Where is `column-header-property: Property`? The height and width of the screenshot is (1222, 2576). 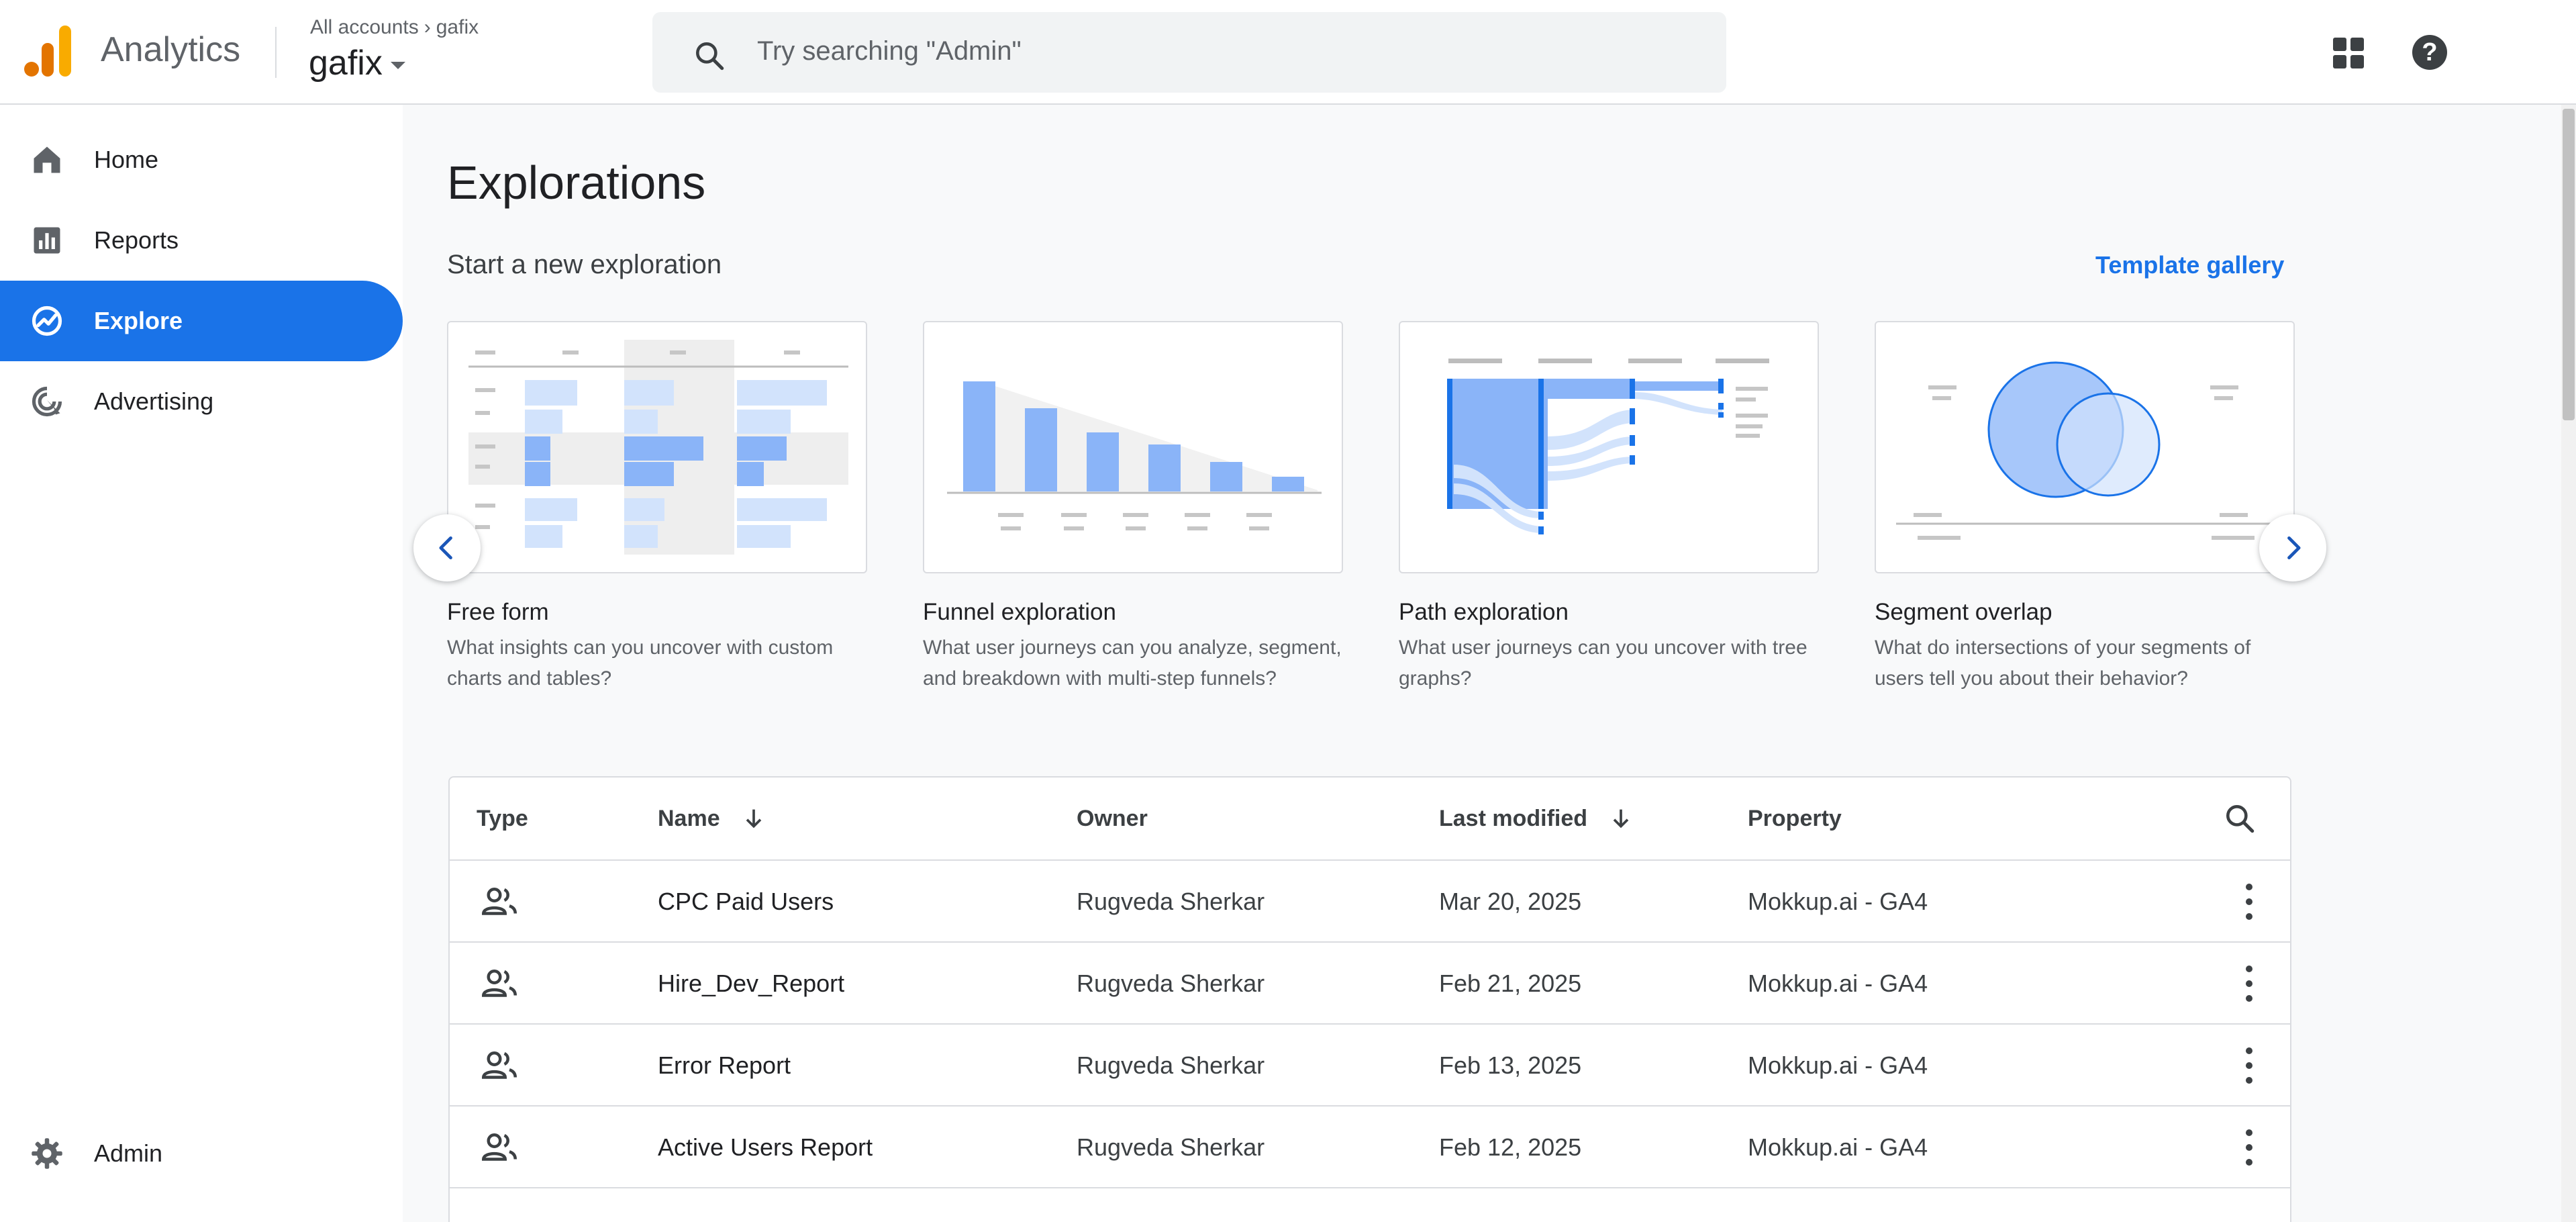 column-header-property: Property is located at coordinates (1795, 818).